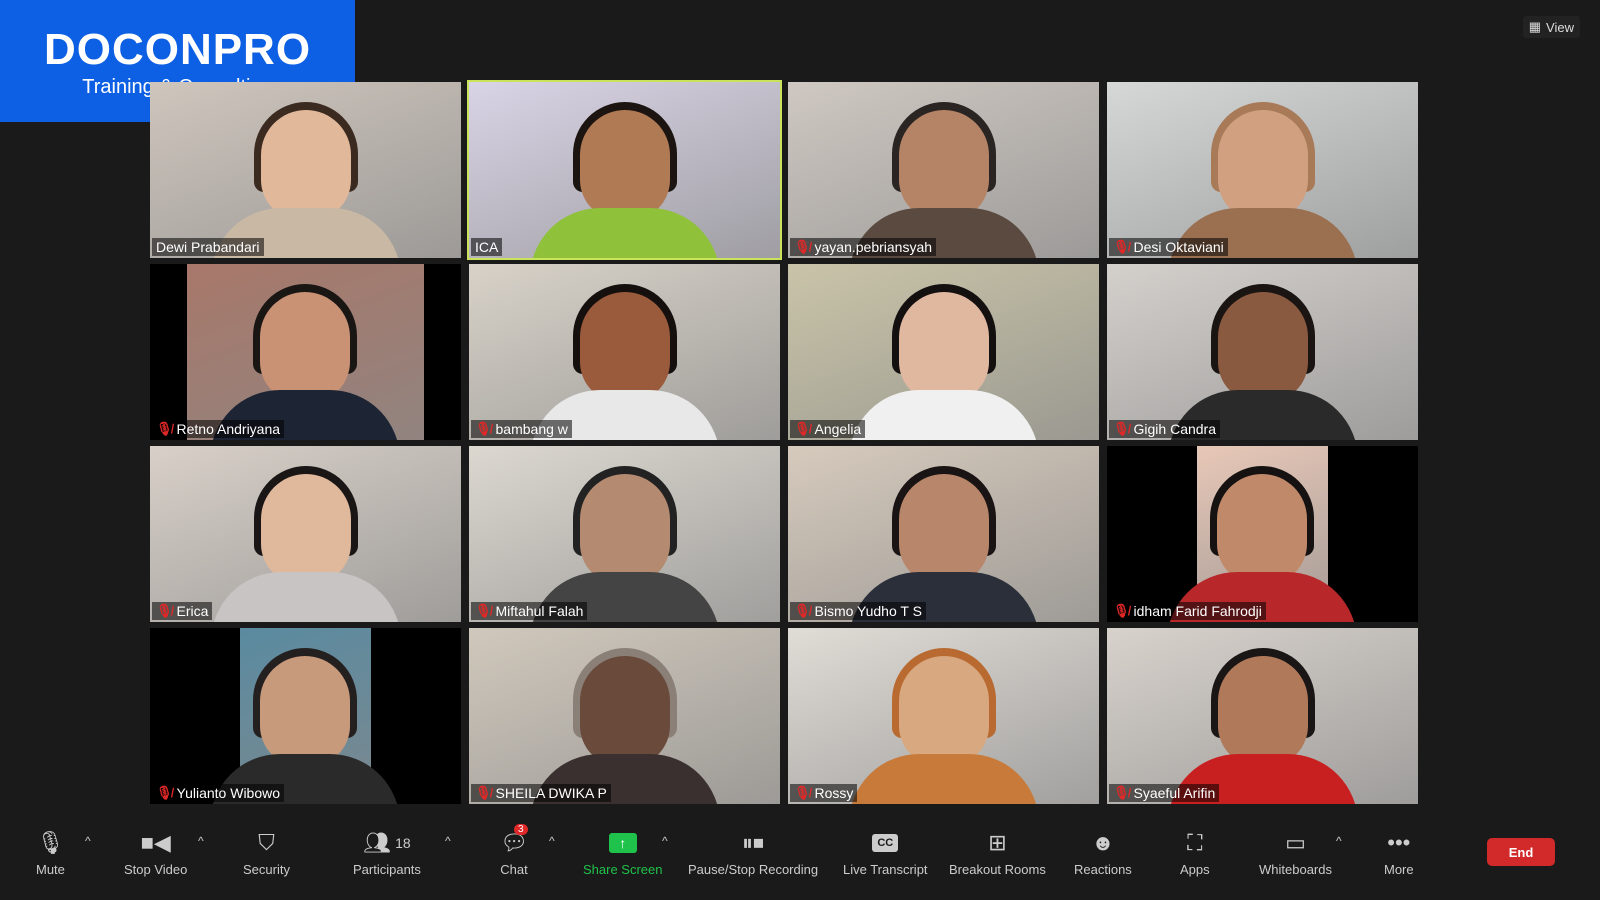 The height and width of the screenshot is (900, 1600). Describe the element at coordinates (623, 869) in the screenshot. I see `share-label: Share Screen` at that location.